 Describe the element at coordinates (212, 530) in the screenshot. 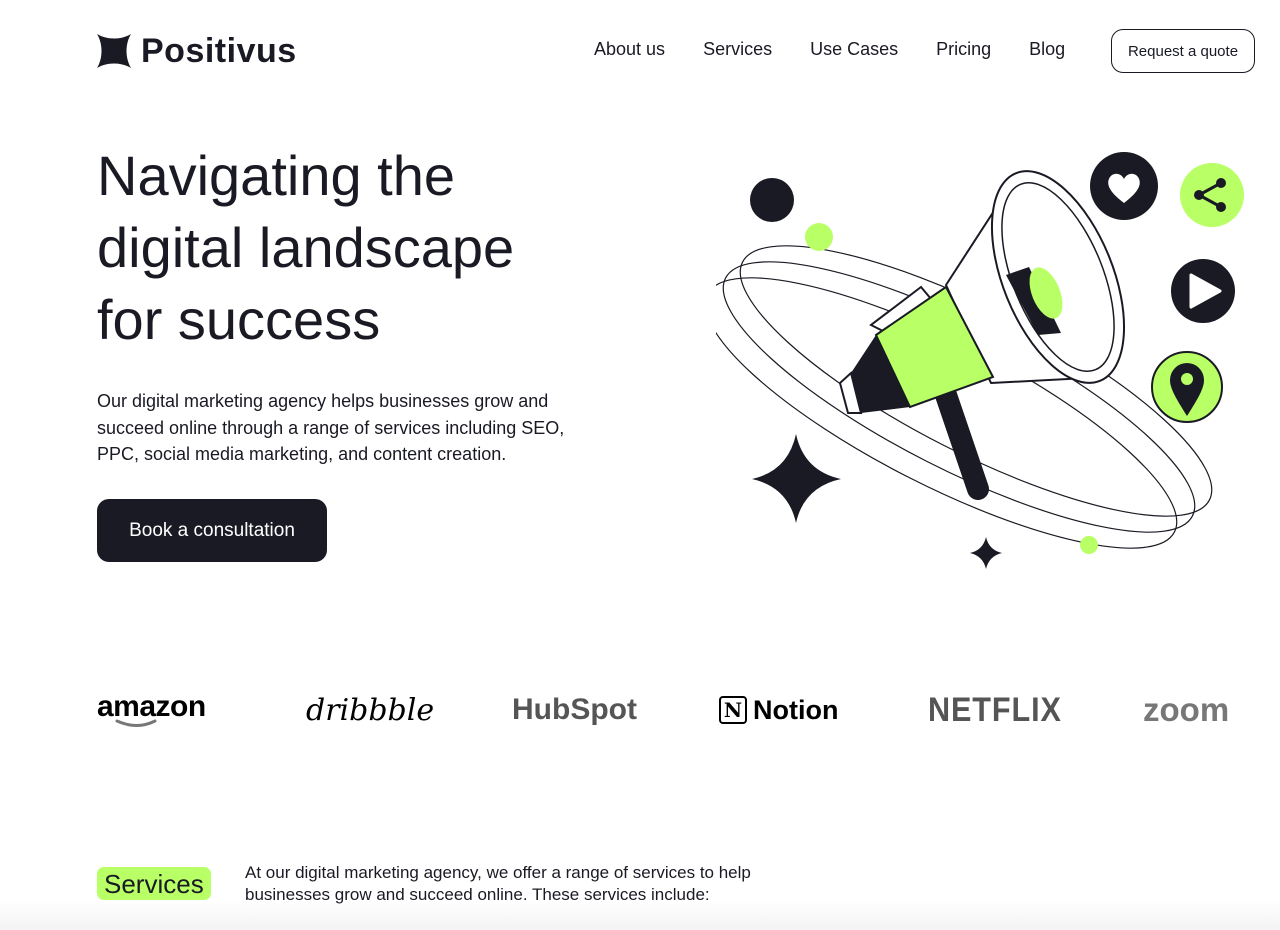

I see `book-consultation-button: Book a consultation` at that location.